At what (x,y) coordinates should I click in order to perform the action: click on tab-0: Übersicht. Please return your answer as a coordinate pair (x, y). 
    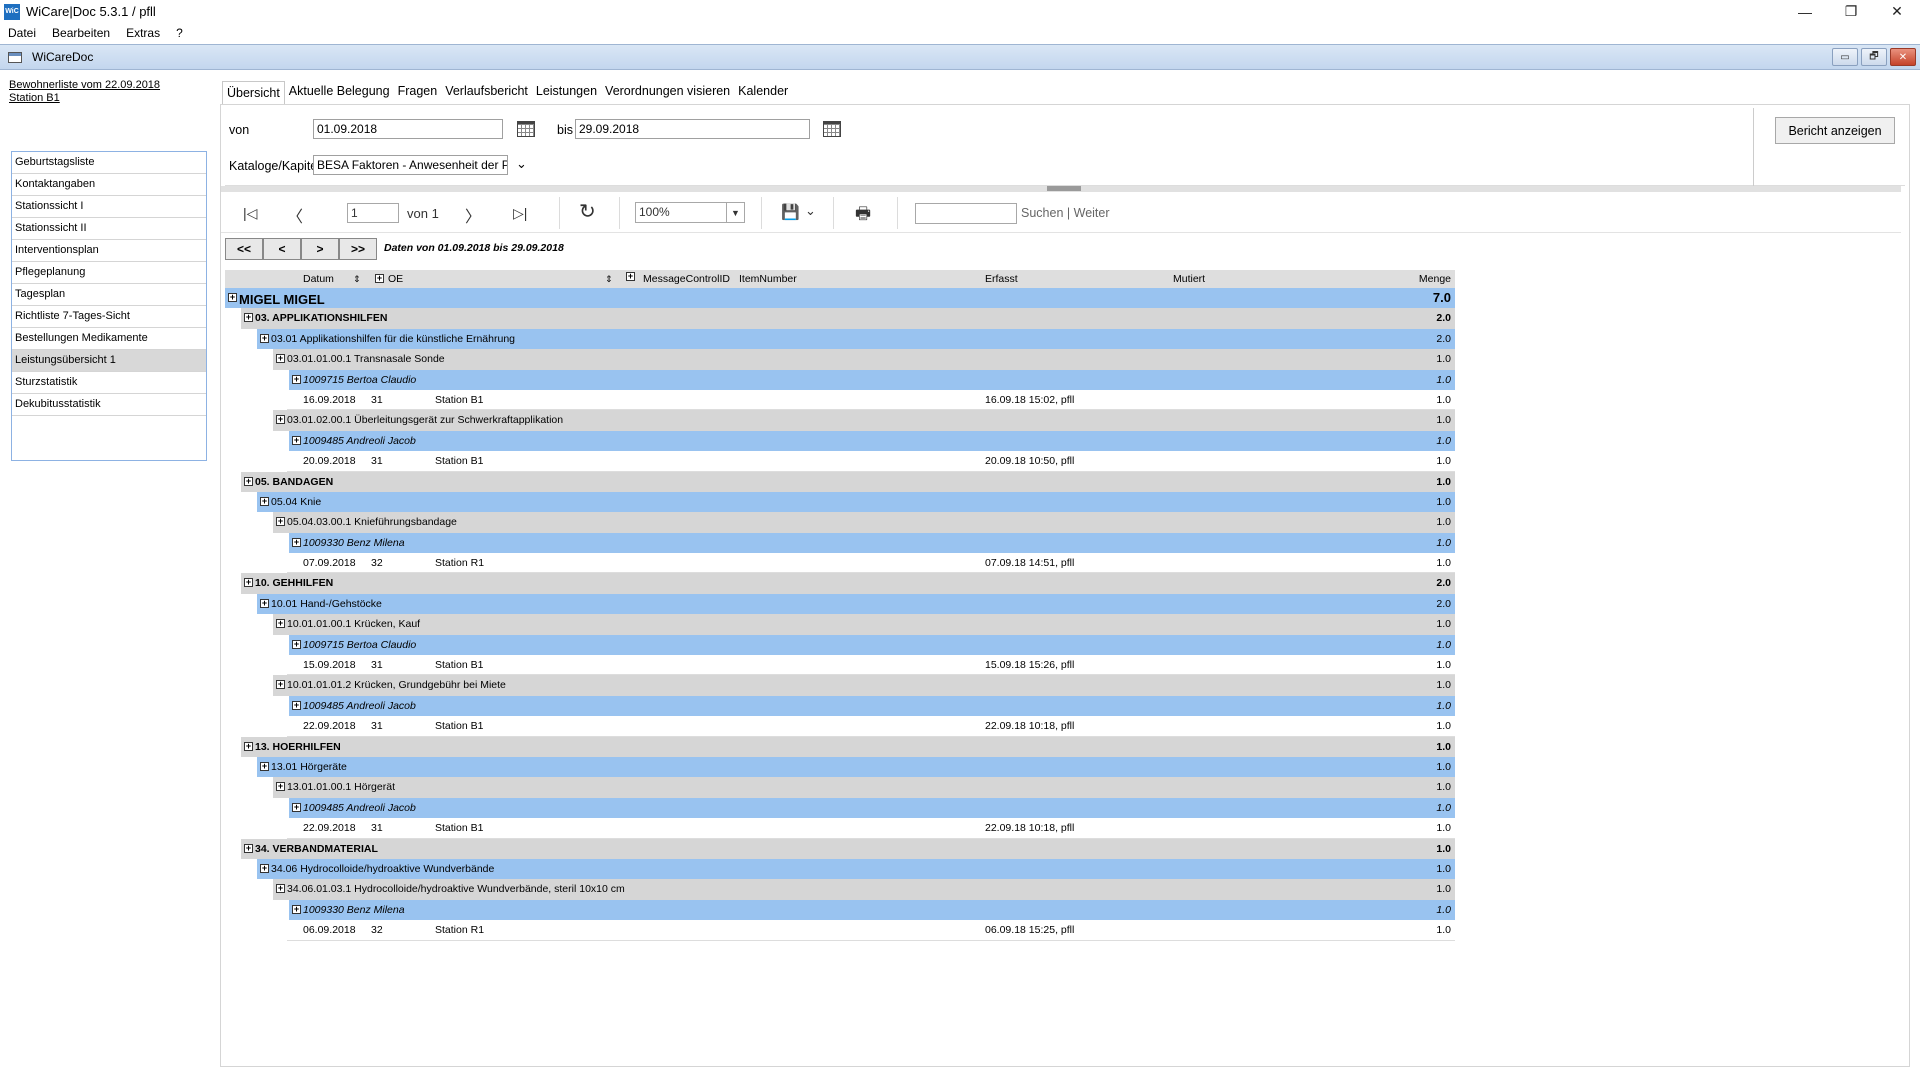
    Looking at the image, I should click on (253, 93).